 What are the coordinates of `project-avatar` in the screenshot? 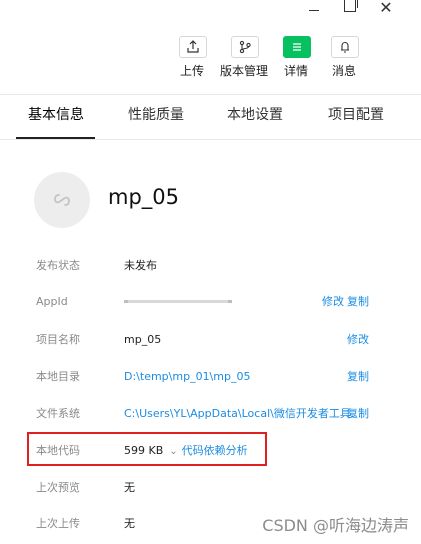 It's located at (62, 200).